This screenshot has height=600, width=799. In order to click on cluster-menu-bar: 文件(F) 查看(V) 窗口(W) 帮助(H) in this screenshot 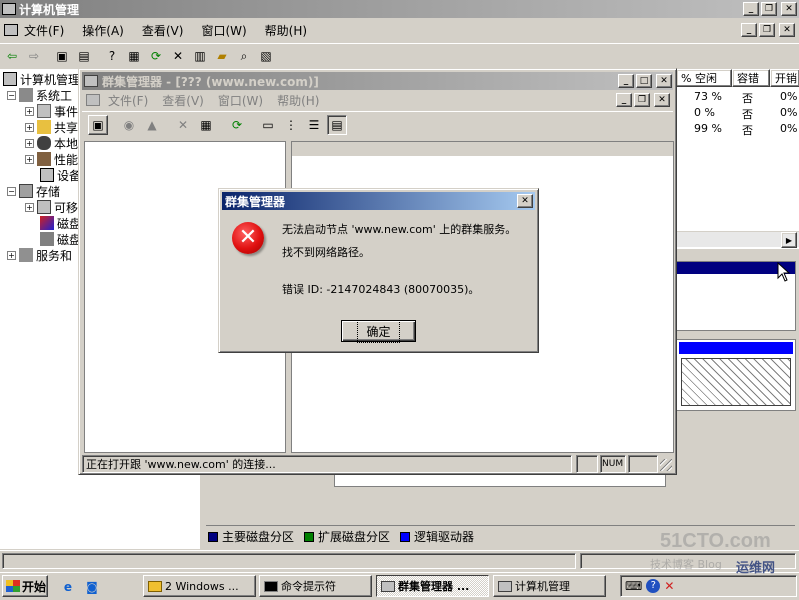, I will do `click(377, 100)`.